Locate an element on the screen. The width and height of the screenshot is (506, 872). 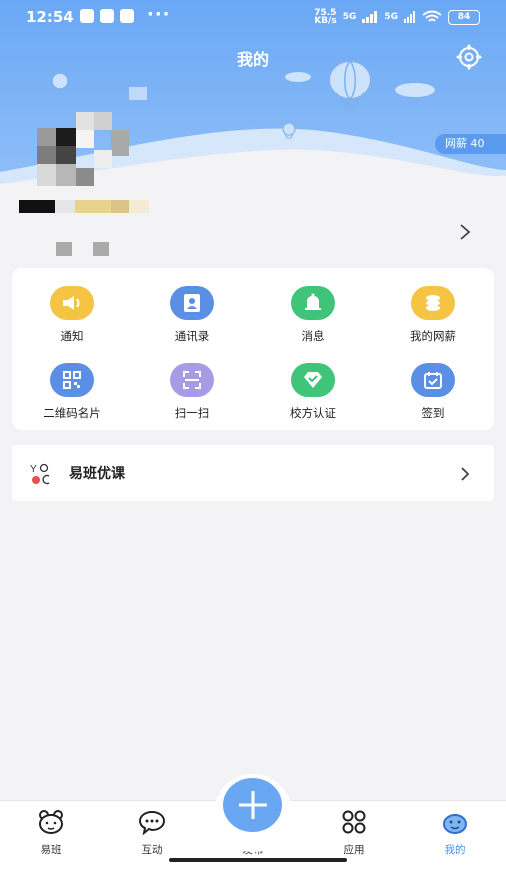
wechat-icon is located at coordinates (87, 16).